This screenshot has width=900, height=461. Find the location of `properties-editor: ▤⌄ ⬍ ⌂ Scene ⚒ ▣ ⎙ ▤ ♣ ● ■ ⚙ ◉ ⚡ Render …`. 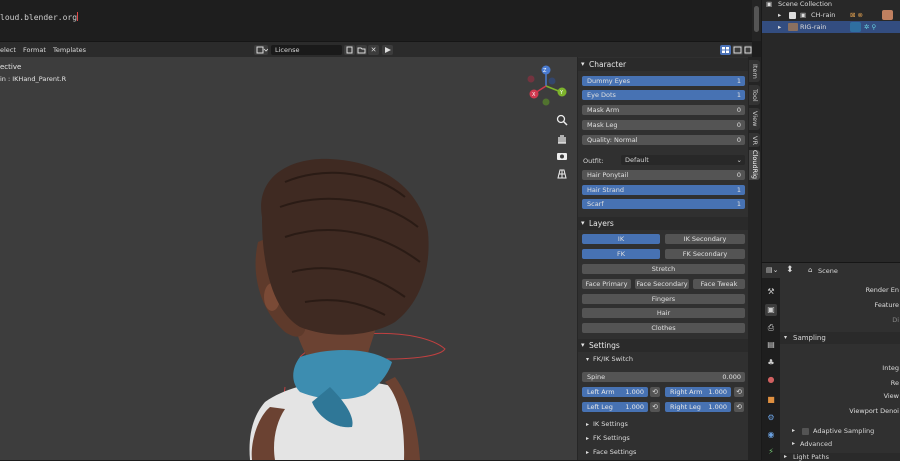

properties-editor: ▤⌄ ⬍ ⌂ Scene ⚒ ▣ ⎙ ▤ ♣ ● ■ ⚙ ◉ ⚡ Render … is located at coordinates (830, 361).